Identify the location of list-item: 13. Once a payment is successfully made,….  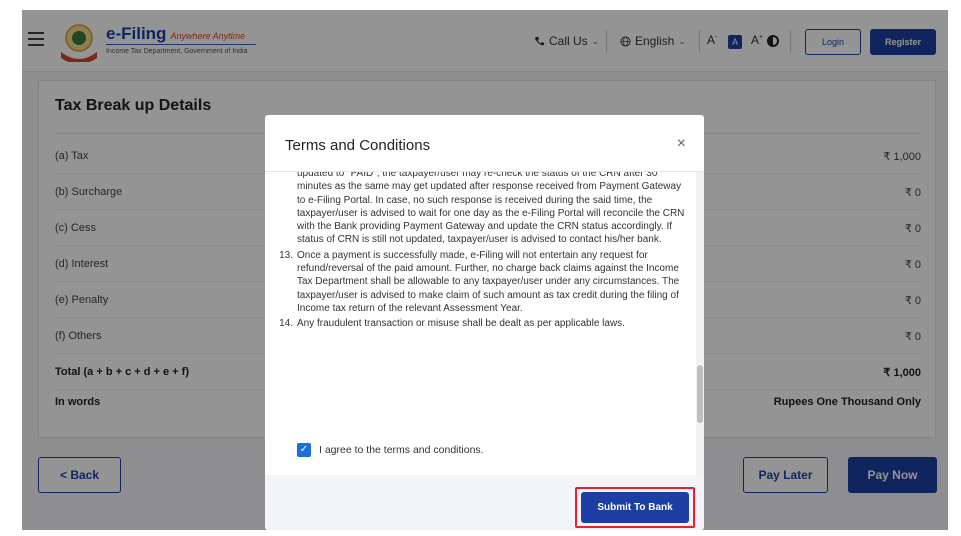
(480, 282).